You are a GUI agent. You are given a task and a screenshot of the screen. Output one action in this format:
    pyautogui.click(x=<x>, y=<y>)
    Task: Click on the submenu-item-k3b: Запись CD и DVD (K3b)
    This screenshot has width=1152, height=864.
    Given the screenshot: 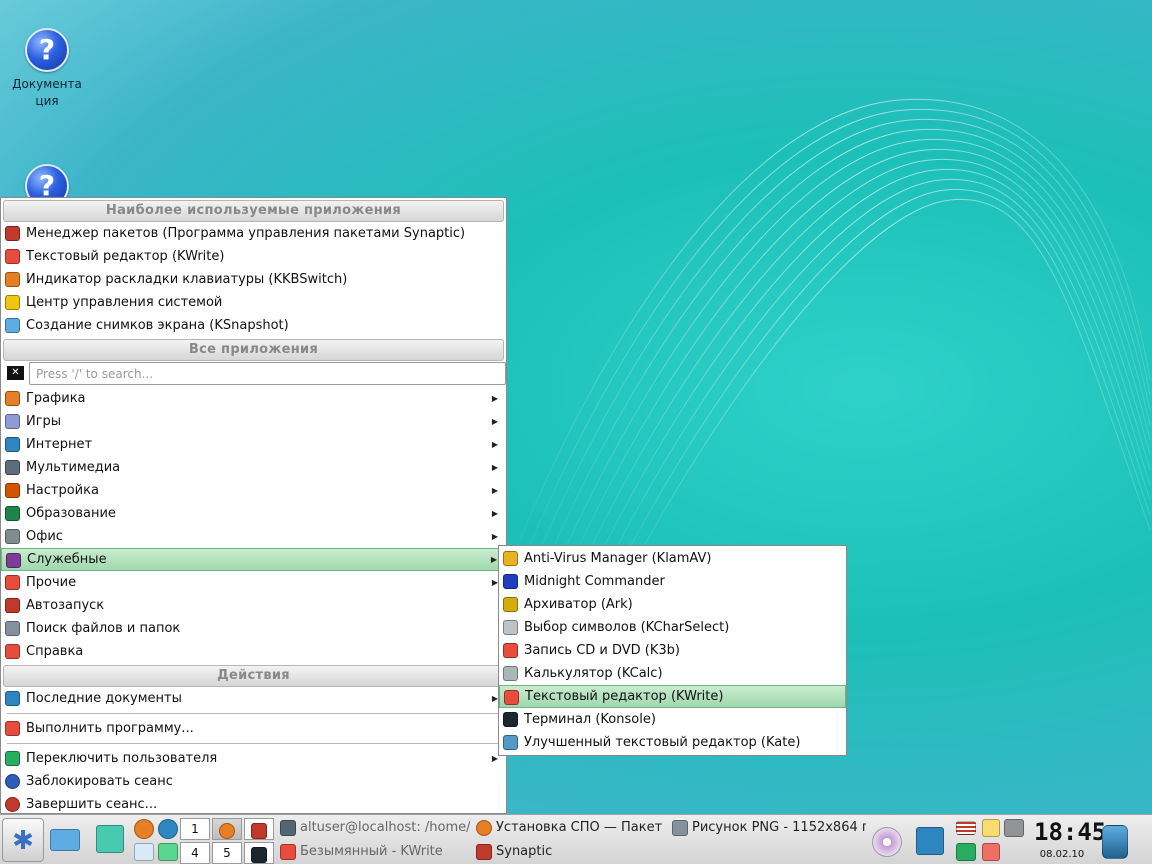 What is the action you would take?
    pyautogui.click(x=672, y=650)
    